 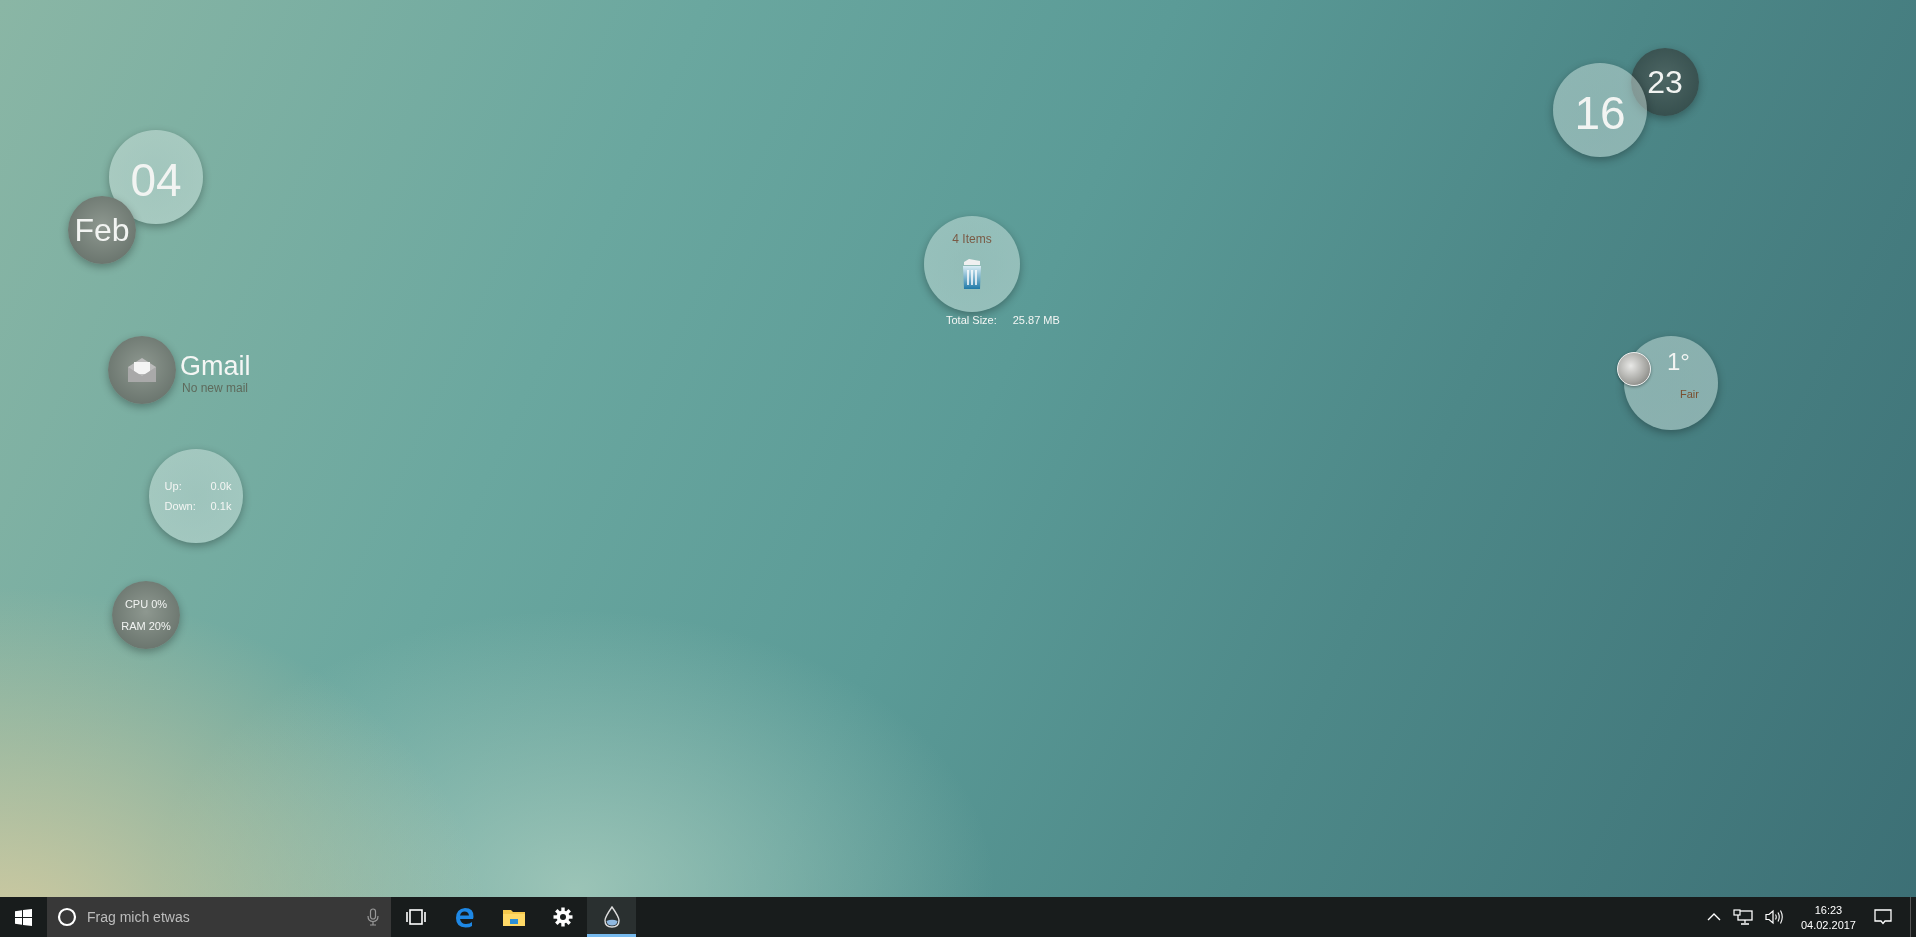 I want to click on network-value: 0.1k, so click(x=221, y=506).